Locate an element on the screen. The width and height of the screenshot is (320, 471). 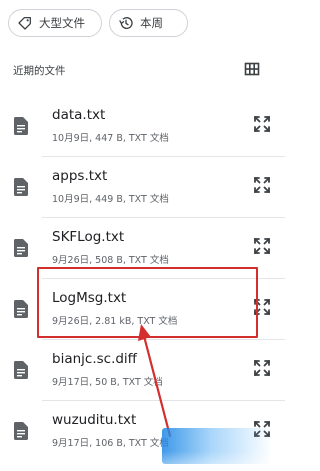
file-meta: 10月9日, 449 B, TXT 文档 is located at coordinates (110, 199).